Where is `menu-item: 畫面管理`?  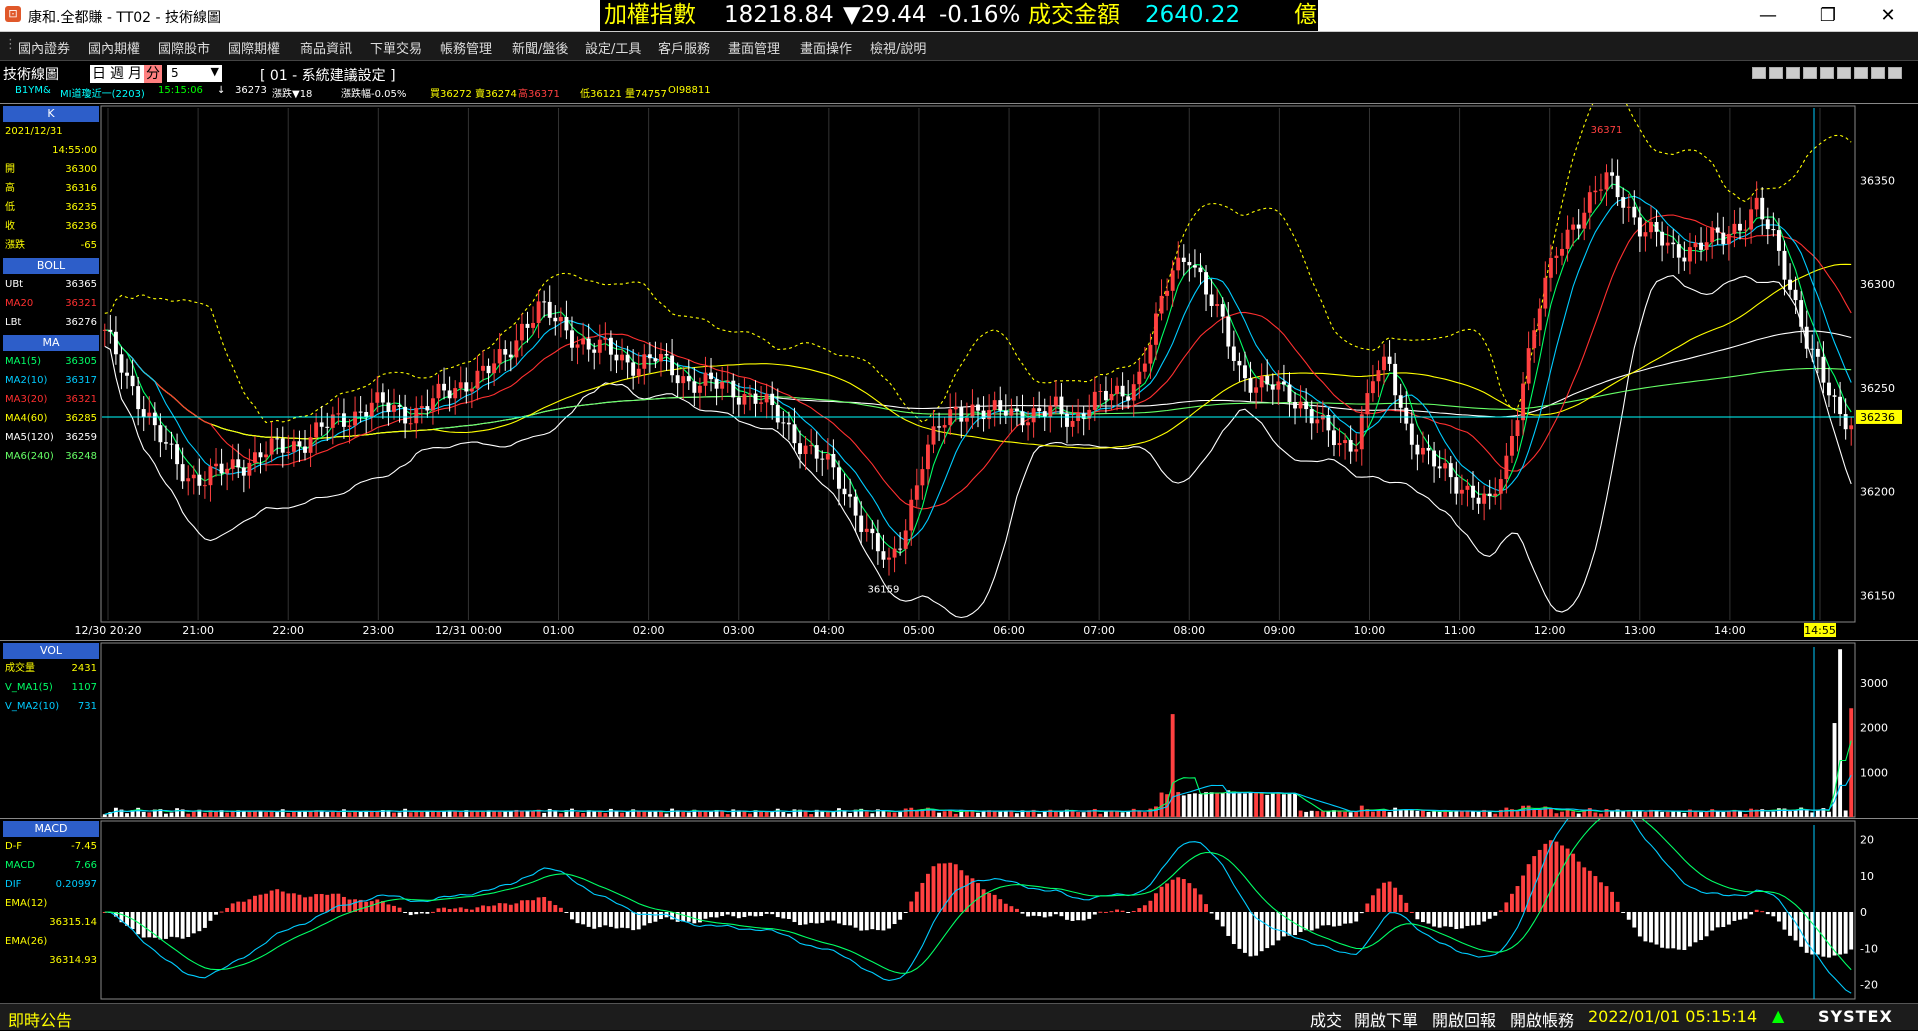 menu-item: 畫面管理 is located at coordinates (754, 47).